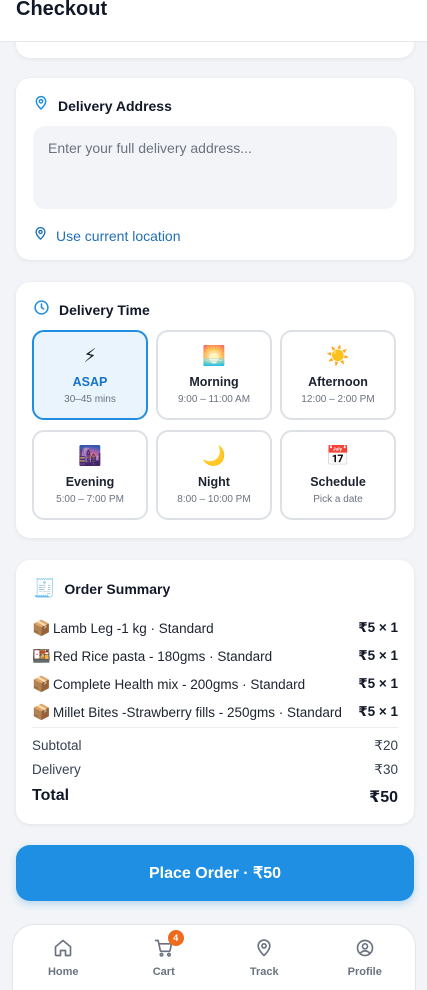 The width and height of the screenshot is (427, 990). Describe the element at coordinates (214, 382) in the screenshot. I see `slot-name: Morning` at that location.